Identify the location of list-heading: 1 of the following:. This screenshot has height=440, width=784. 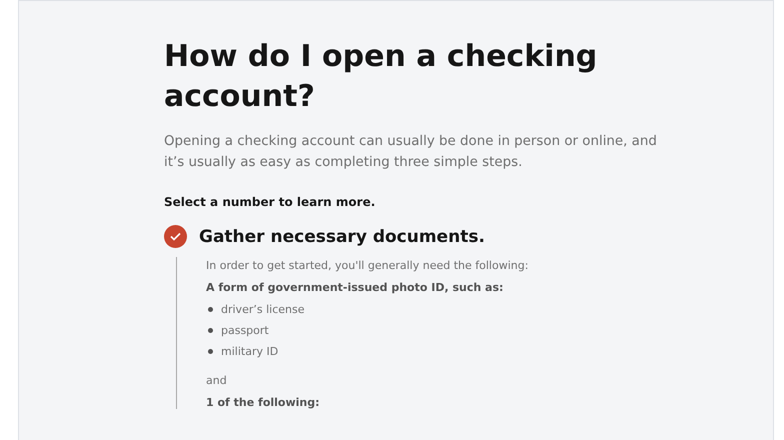
(263, 402).